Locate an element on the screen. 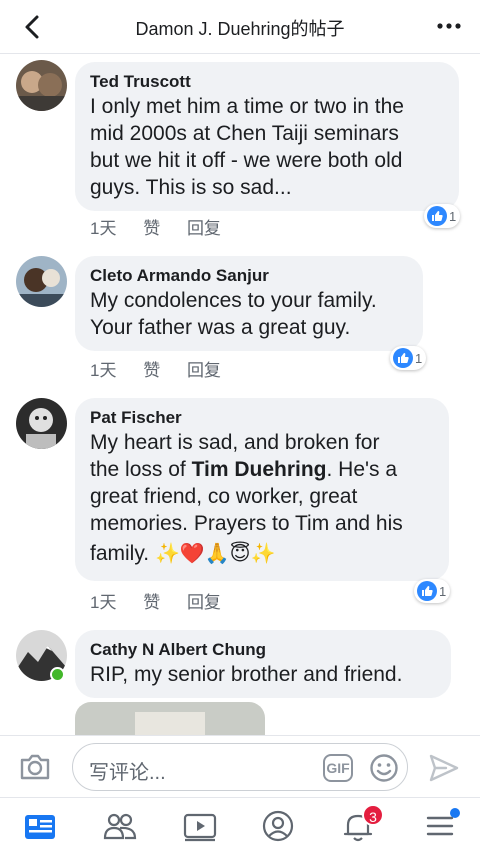  comment-author: Cathy N Albert Chung is located at coordinates (263, 650).